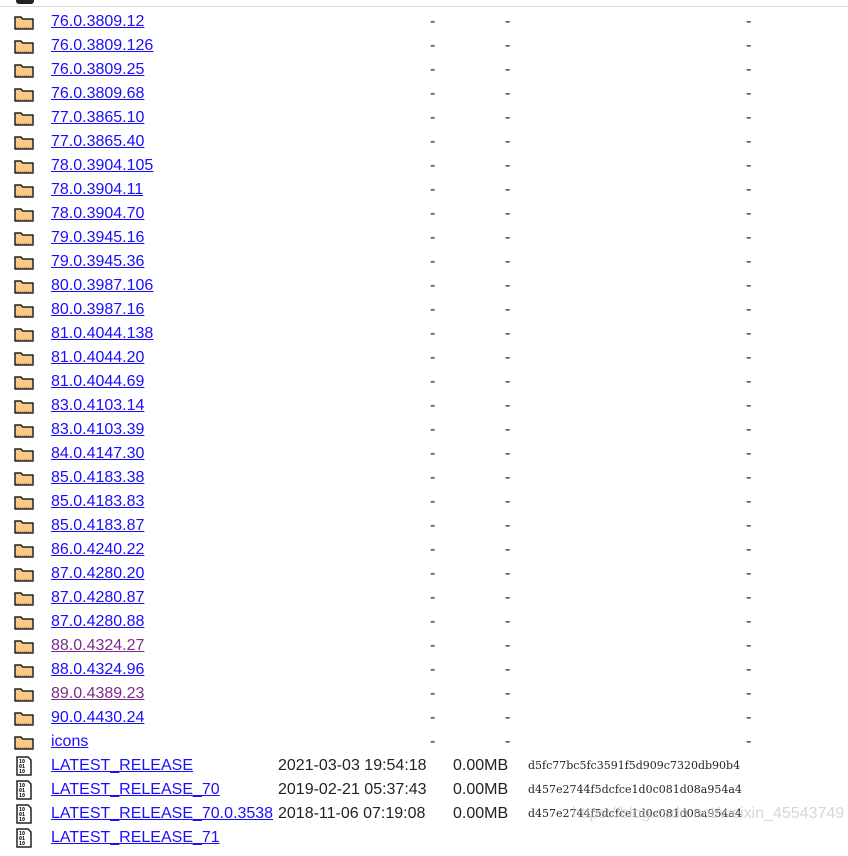 This screenshot has height=856, width=848. I want to click on entry-link: 80.0.3987.16, so click(97, 310).